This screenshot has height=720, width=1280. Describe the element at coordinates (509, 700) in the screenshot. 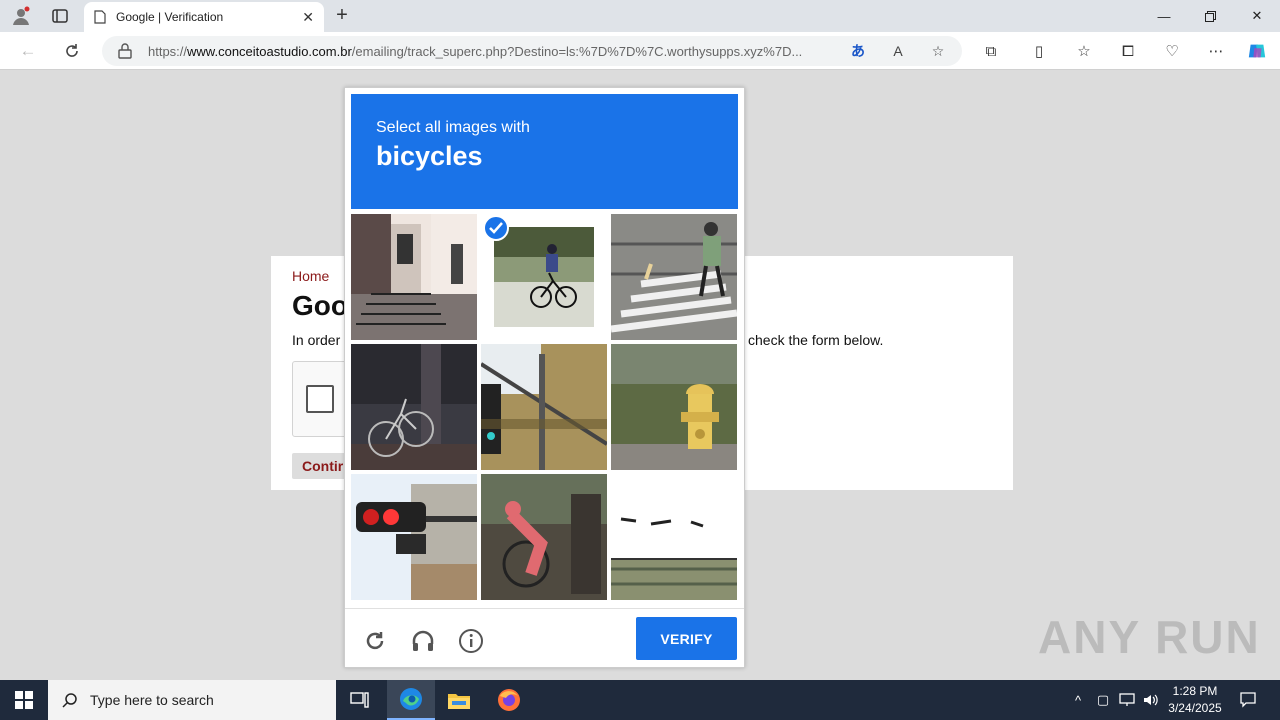

I see `firefox-icon` at that location.